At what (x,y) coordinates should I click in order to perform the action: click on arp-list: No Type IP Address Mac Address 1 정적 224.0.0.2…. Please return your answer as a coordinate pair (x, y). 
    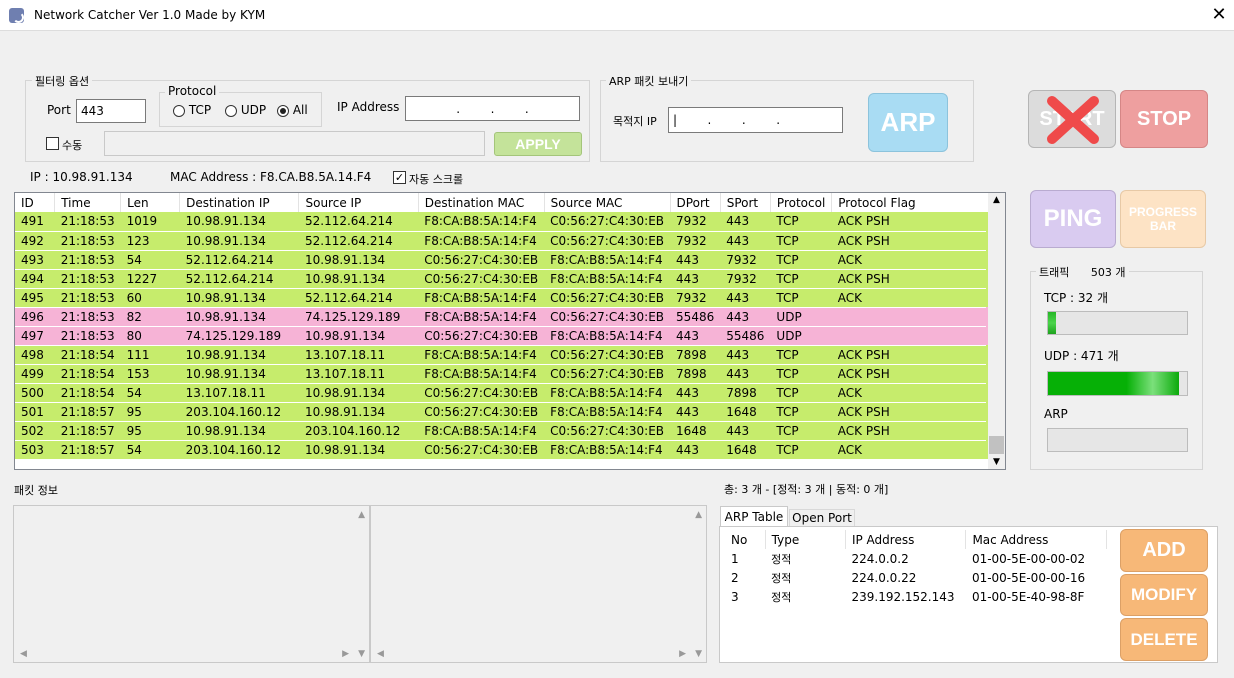
    Looking at the image, I should click on (916, 594).